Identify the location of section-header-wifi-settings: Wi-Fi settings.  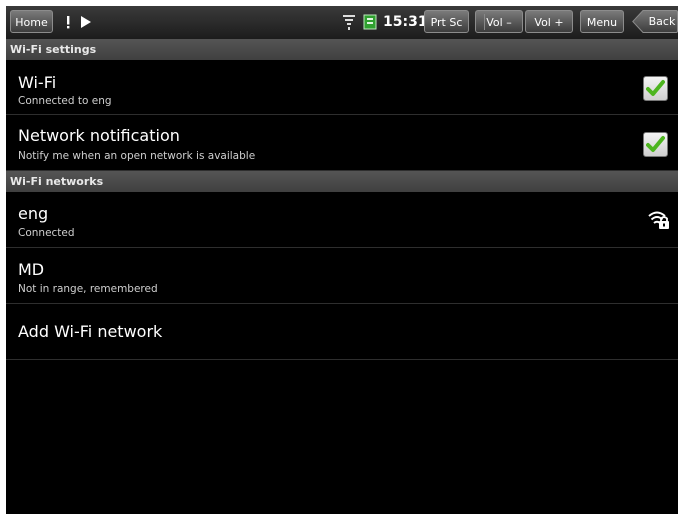
(342, 49).